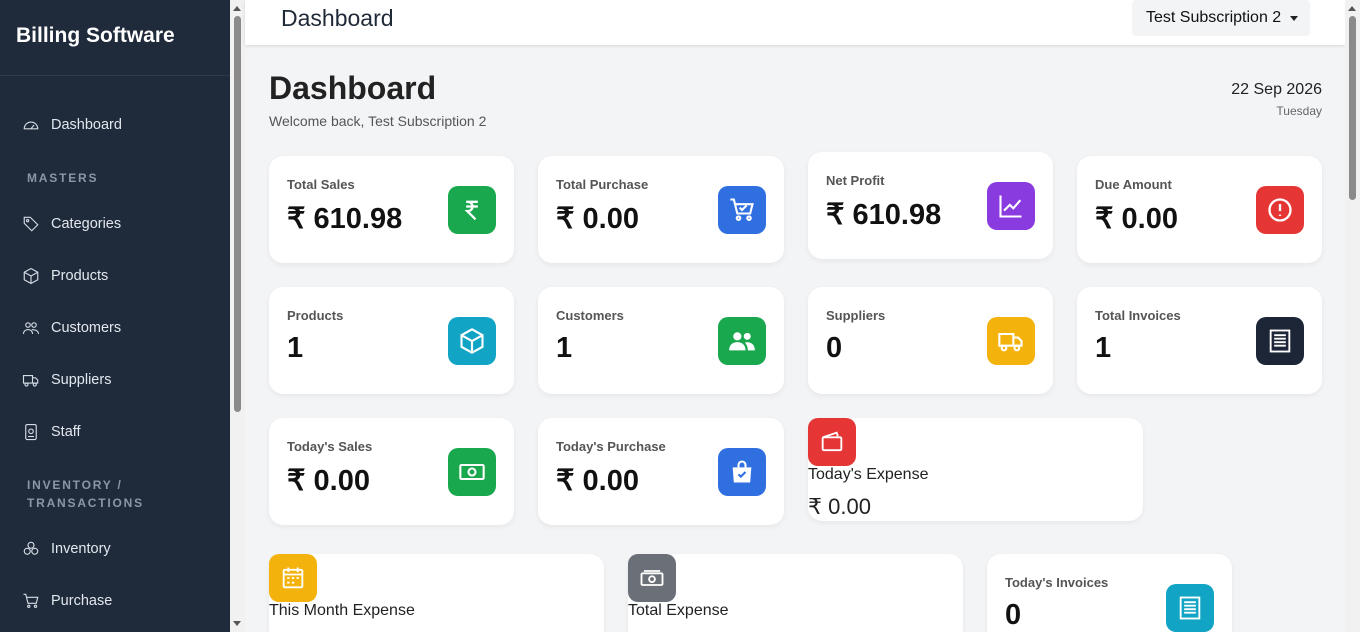 The height and width of the screenshot is (632, 1360). I want to click on card-customers: Customers 1, so click(661, 340).